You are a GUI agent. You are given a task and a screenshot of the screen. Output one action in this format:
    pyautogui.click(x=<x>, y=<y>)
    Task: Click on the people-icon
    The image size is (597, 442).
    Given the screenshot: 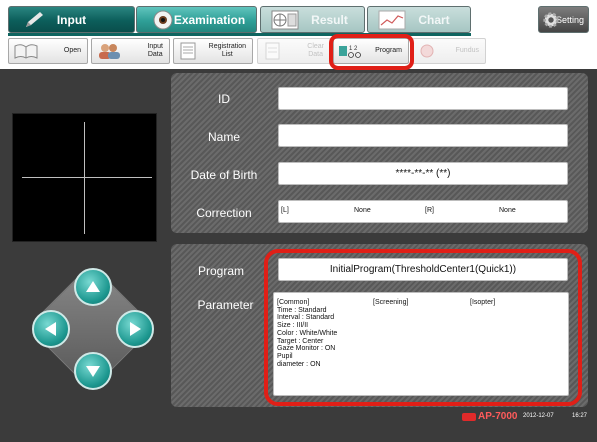 What is the action you would take?
    pyautogui.click(x=109, y=51)
    